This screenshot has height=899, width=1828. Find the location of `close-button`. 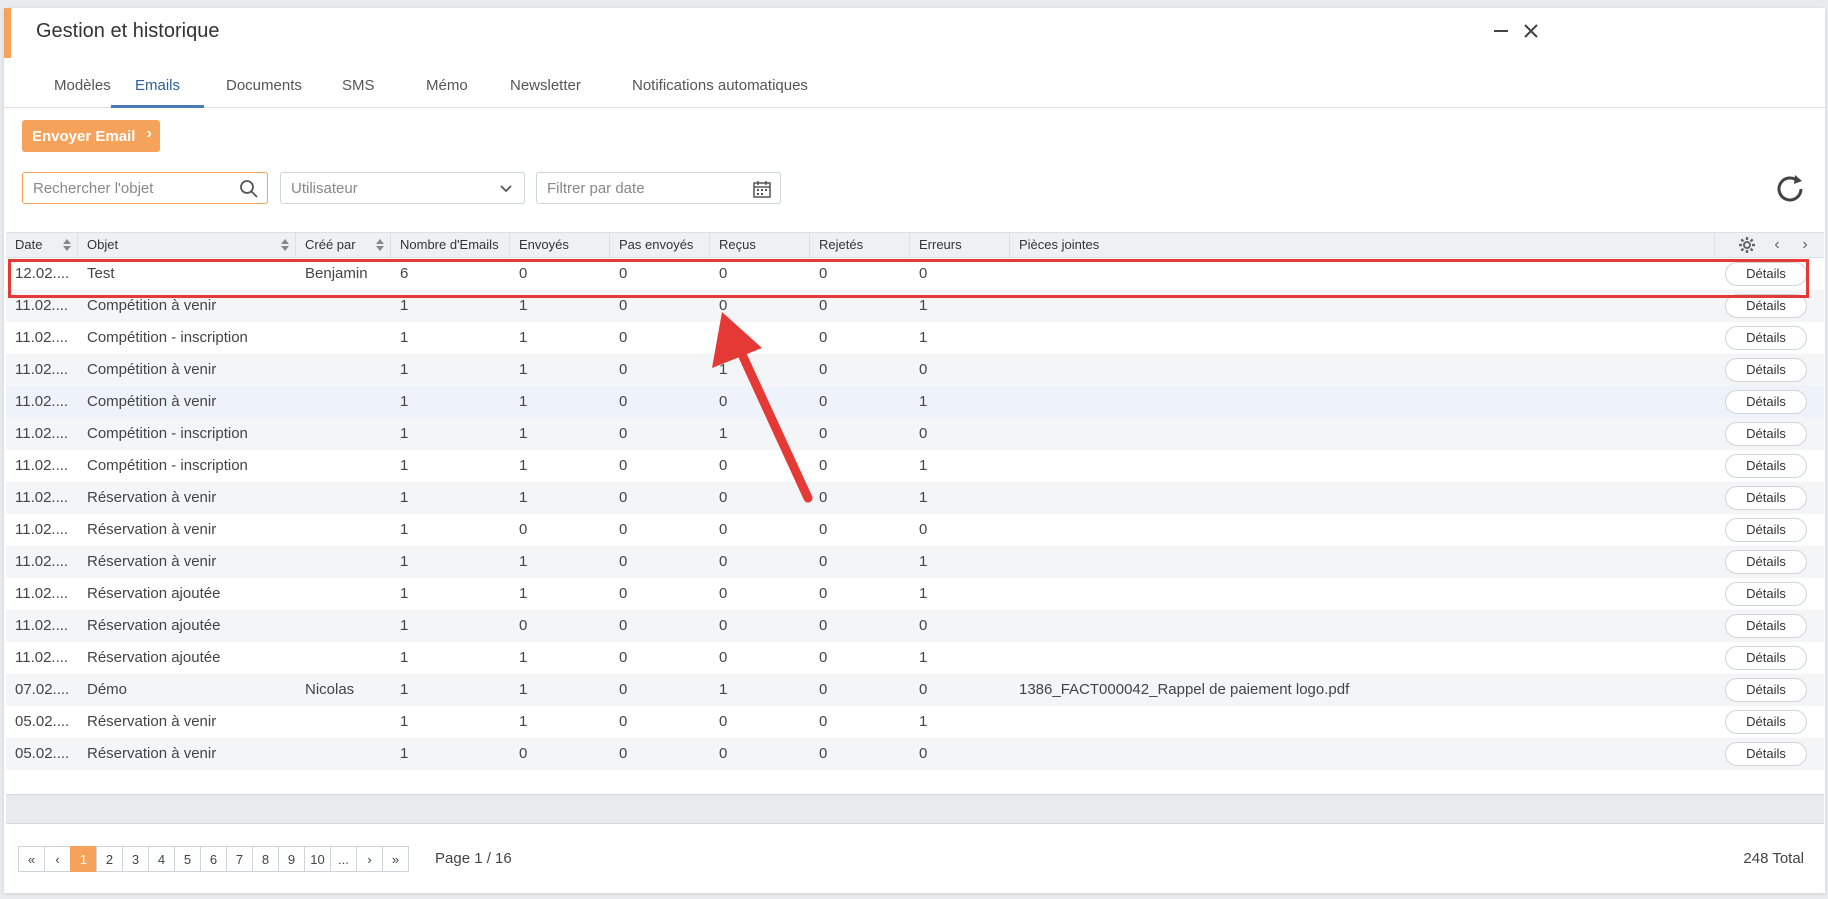

close-button is located at coordinates (1531, 31).